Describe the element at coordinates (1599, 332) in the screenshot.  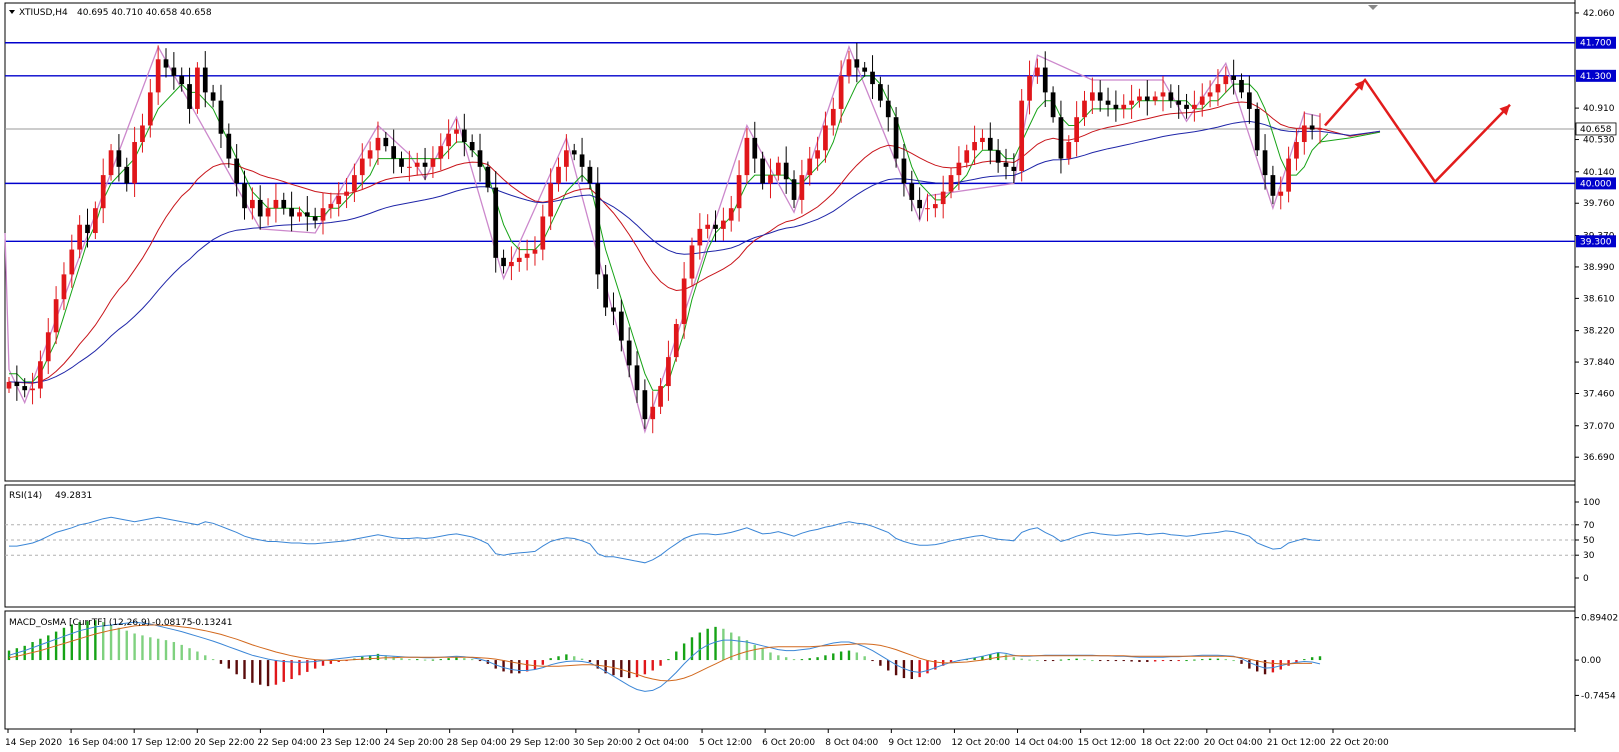
I see `price-tick-label: 38.220` at that location.